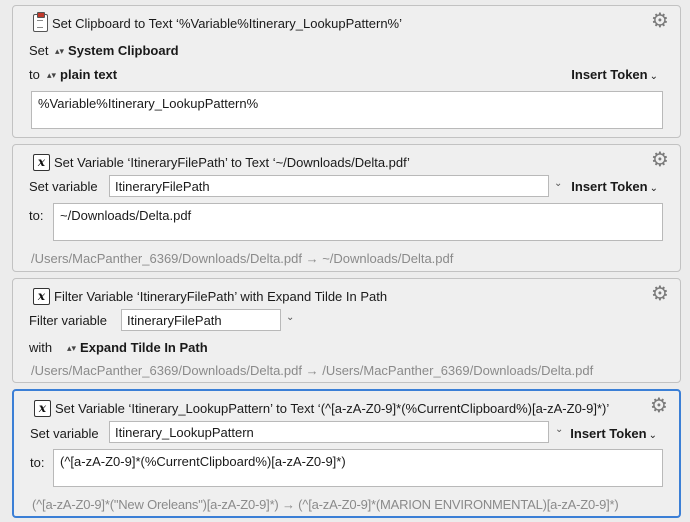 The height and width of the screenshot is (522, 690). I want to click on clipboard-selector: ▴▾ System Clipboard, so click(117, 50).